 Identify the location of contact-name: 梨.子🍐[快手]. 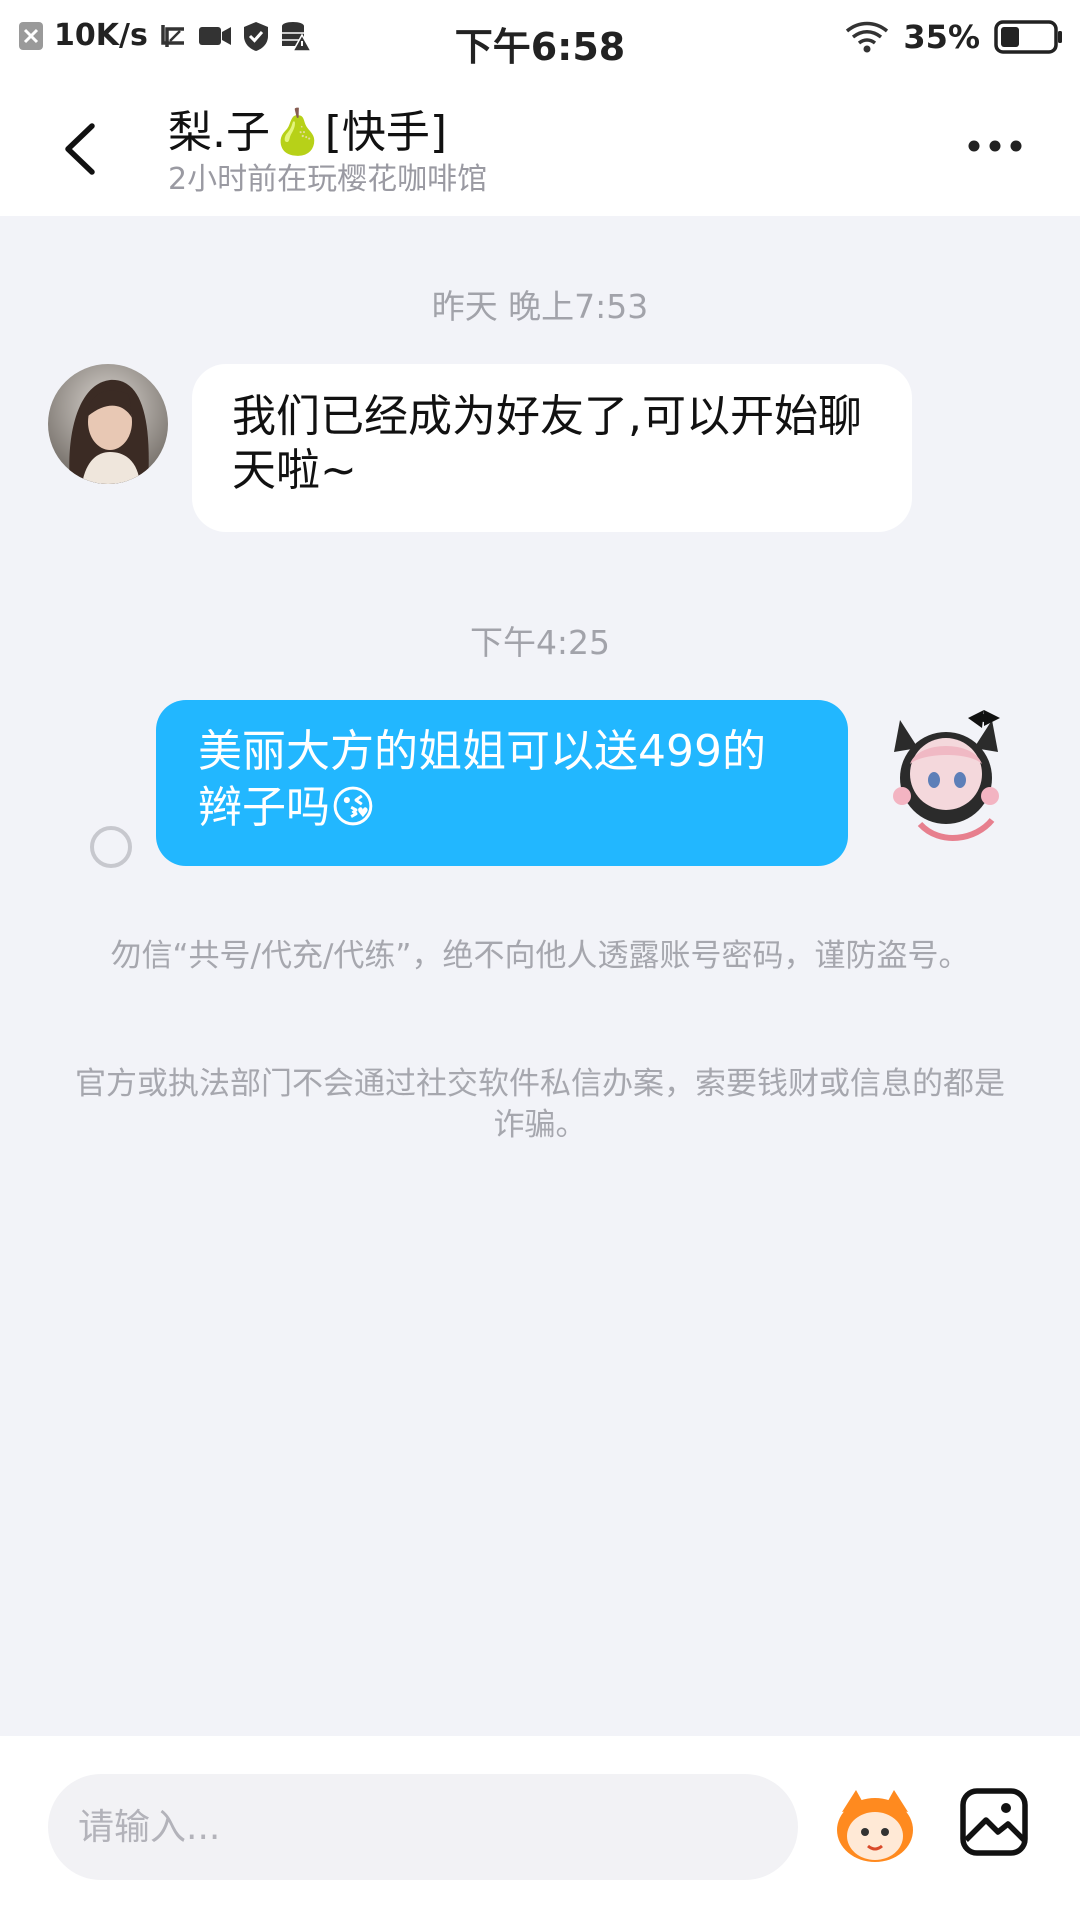
(307, 128).